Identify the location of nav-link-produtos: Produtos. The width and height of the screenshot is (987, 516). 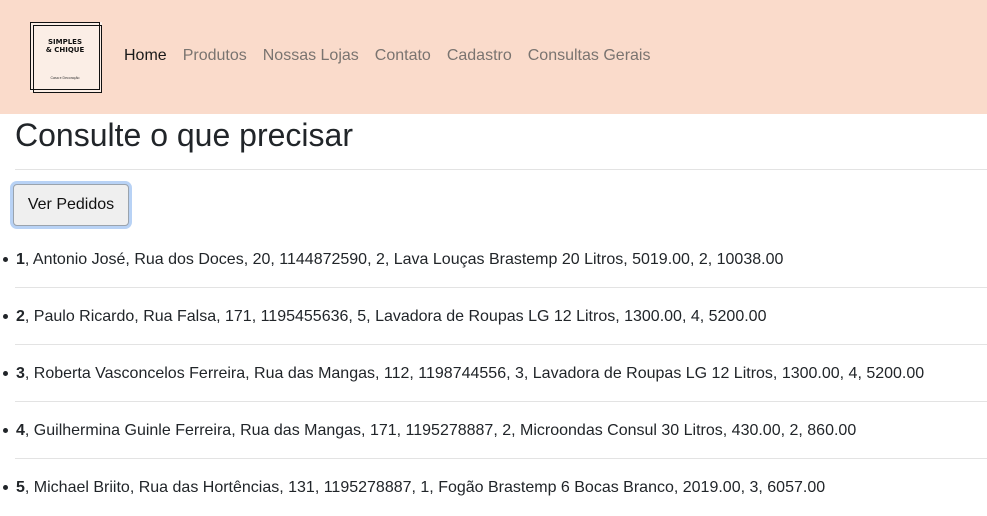
(215, 56).